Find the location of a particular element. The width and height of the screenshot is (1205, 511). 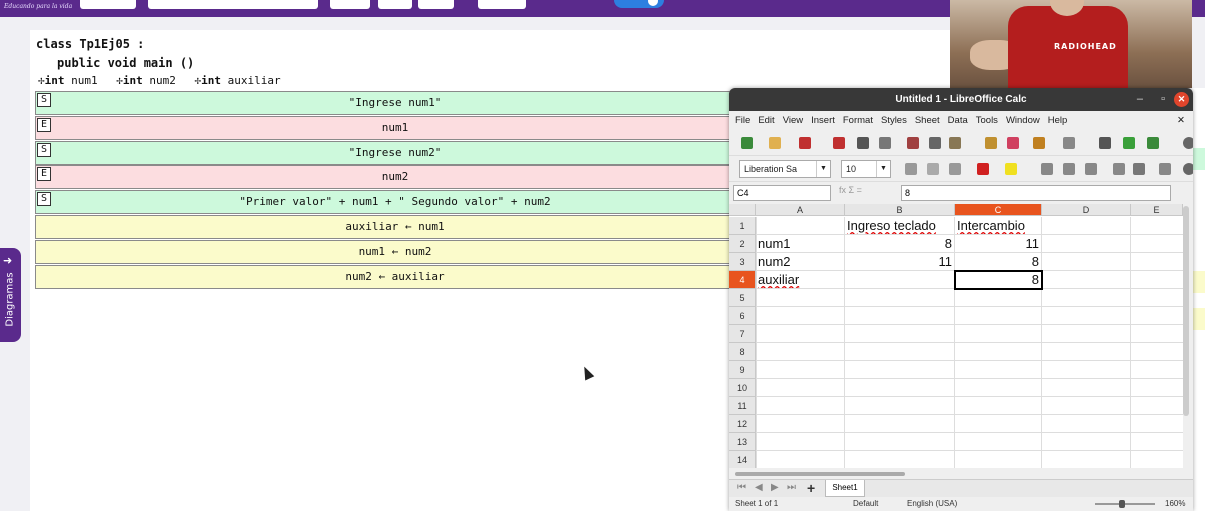

align-top-icon is located at coordinates (1165, 169).